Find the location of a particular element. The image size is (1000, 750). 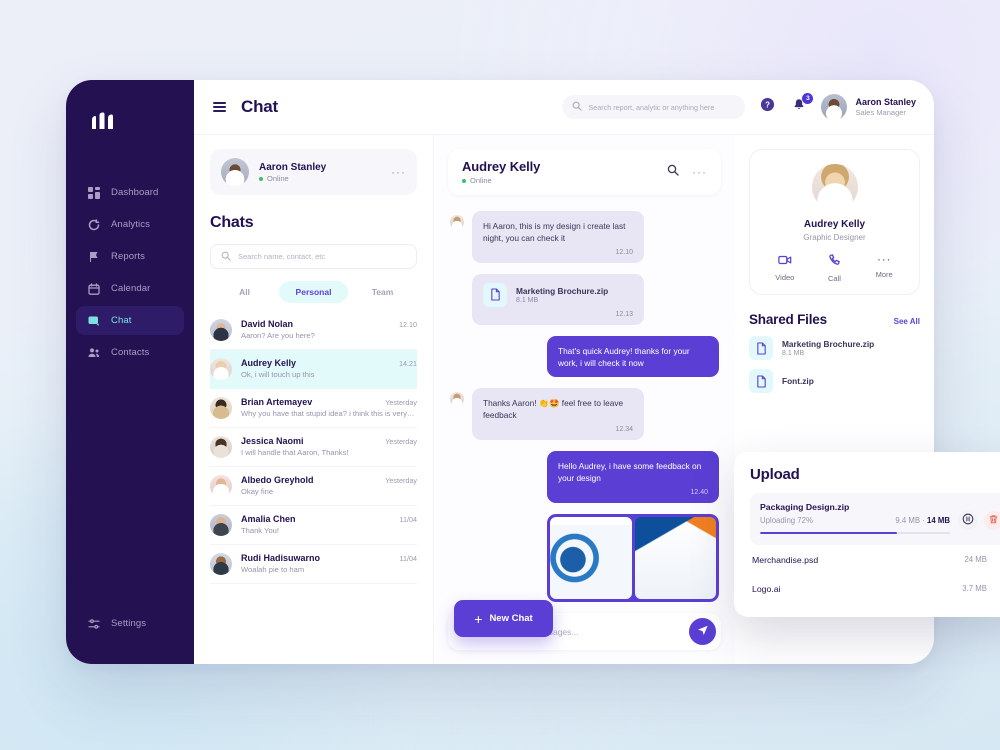

upload-total-size: 14 MB is located at coordinates (938, 520).